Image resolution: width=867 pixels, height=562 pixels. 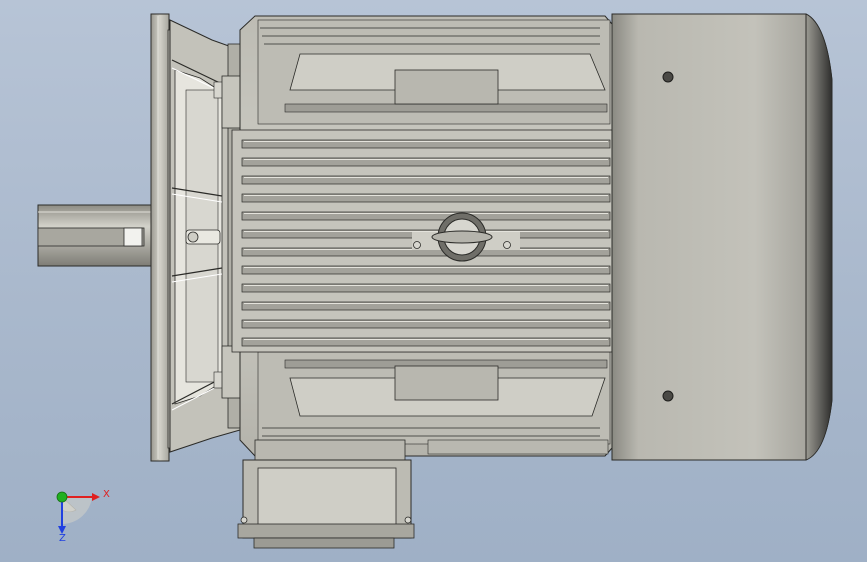 I want to click on x-axis-label: X, so click(x=106, y=494).